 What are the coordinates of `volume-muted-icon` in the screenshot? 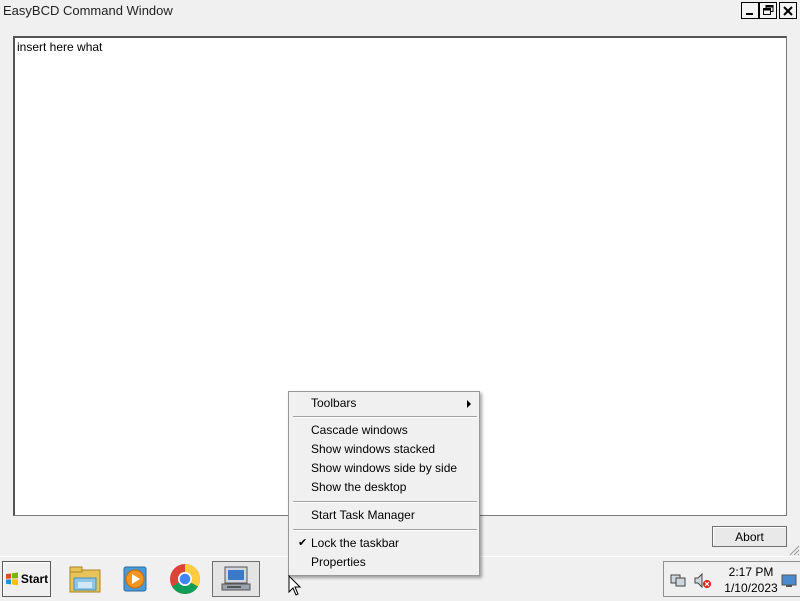 It's located at (703, 581).